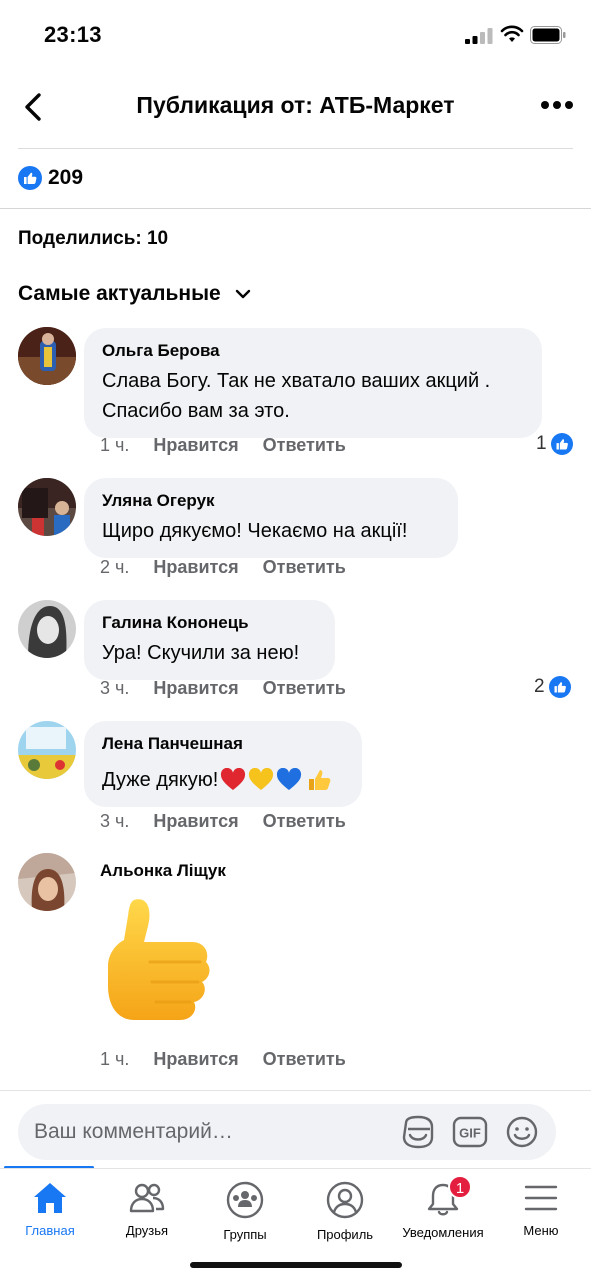  What do you see at coordinates (548, 35) in the screenshot?
I see `battery-icon` at bounding box center [548, 35].